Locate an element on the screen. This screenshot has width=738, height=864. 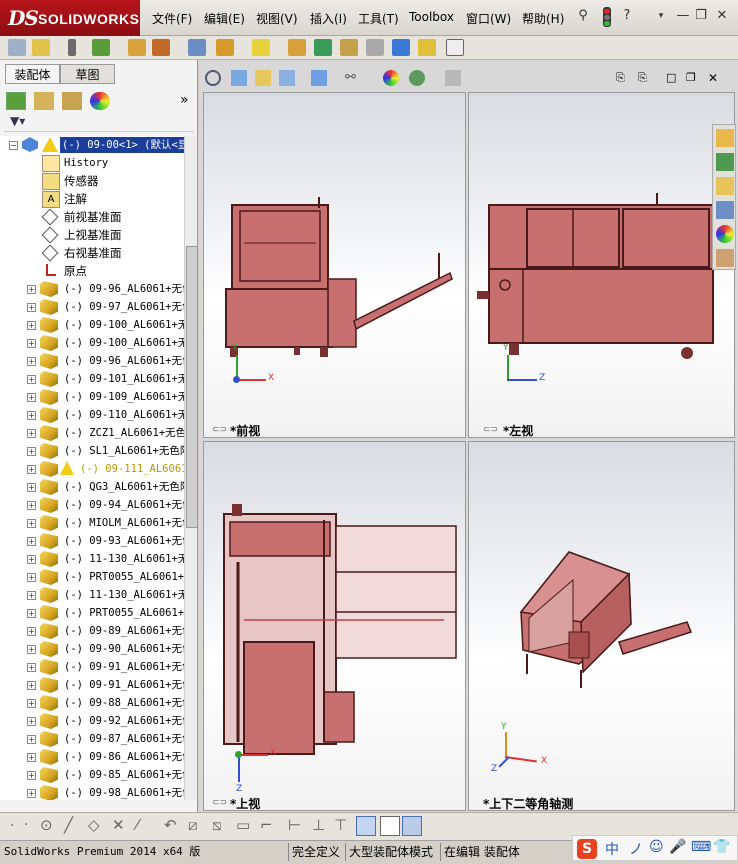
configuration-manager-icon is located at coordinates (72, 101).